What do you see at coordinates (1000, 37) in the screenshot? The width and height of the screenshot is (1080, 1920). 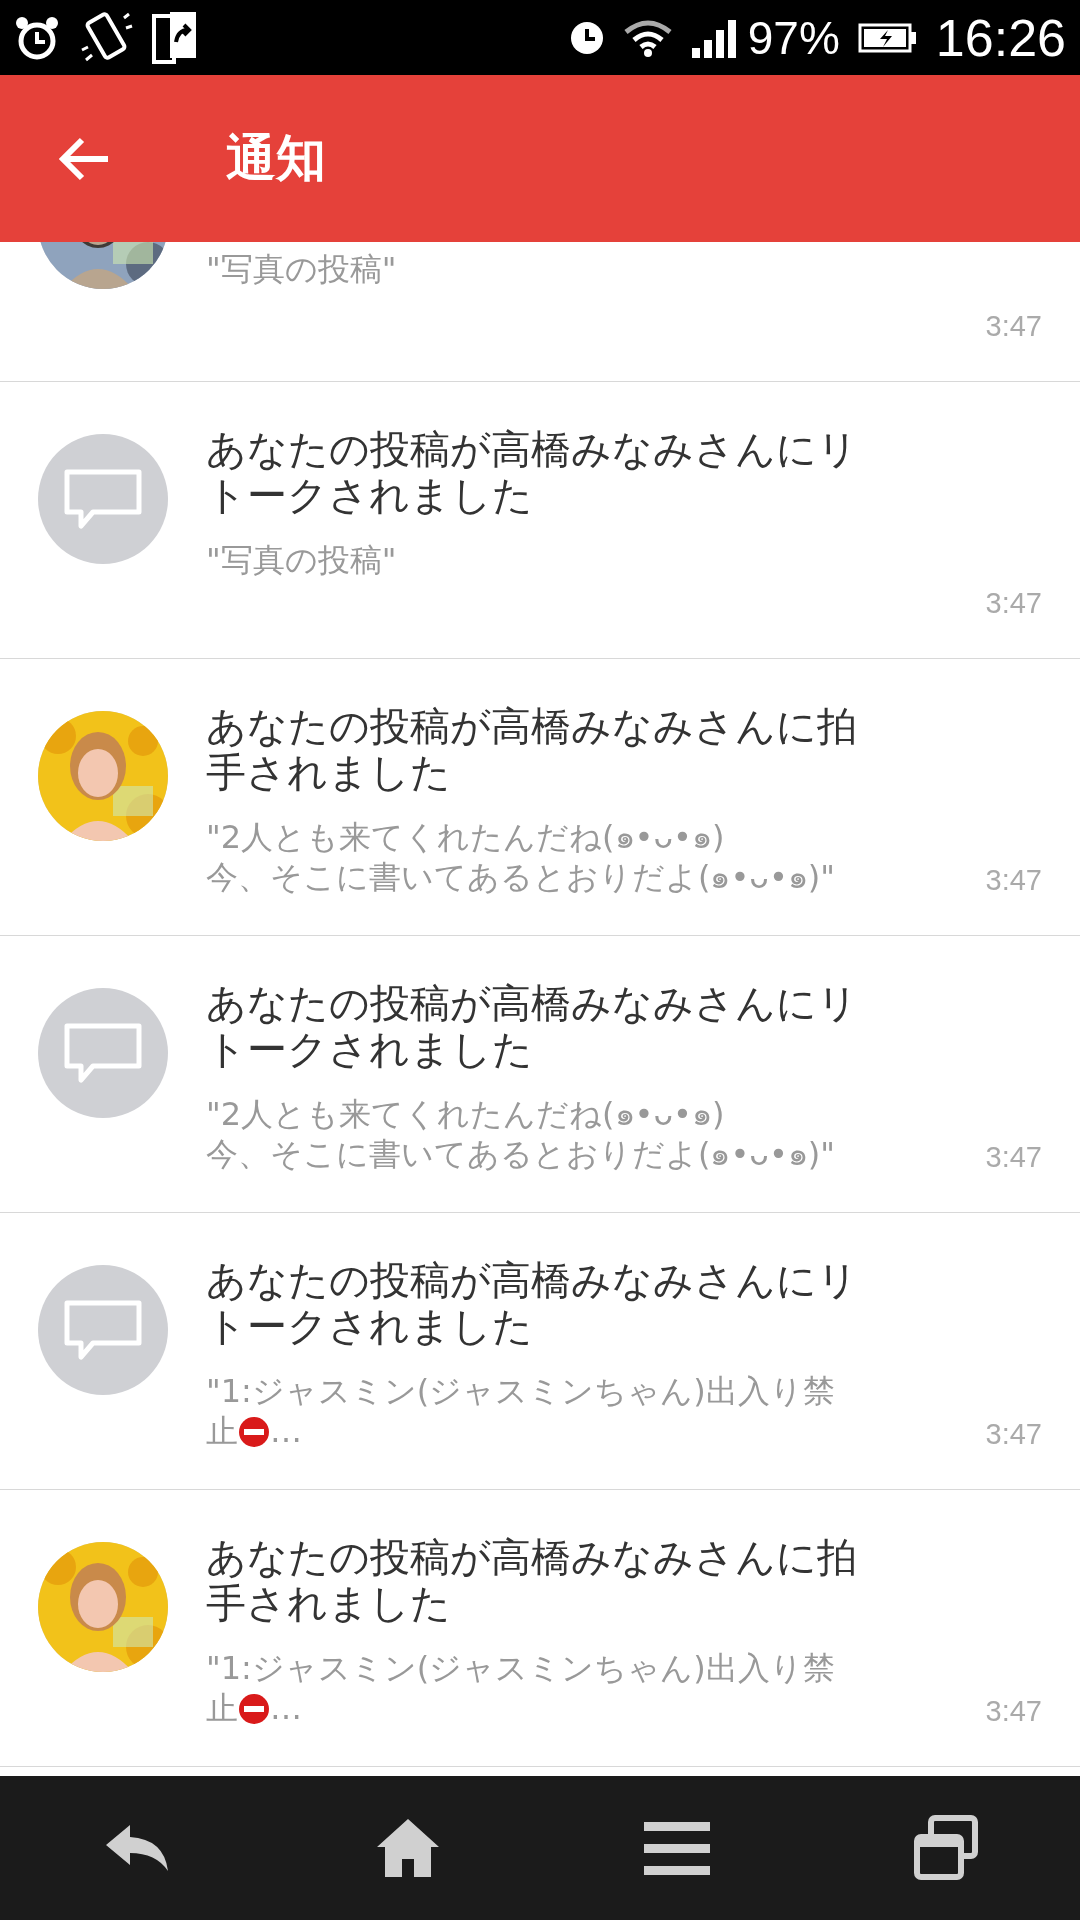 I see `clock-time: 16:26` at bounding box center [1000, 37].